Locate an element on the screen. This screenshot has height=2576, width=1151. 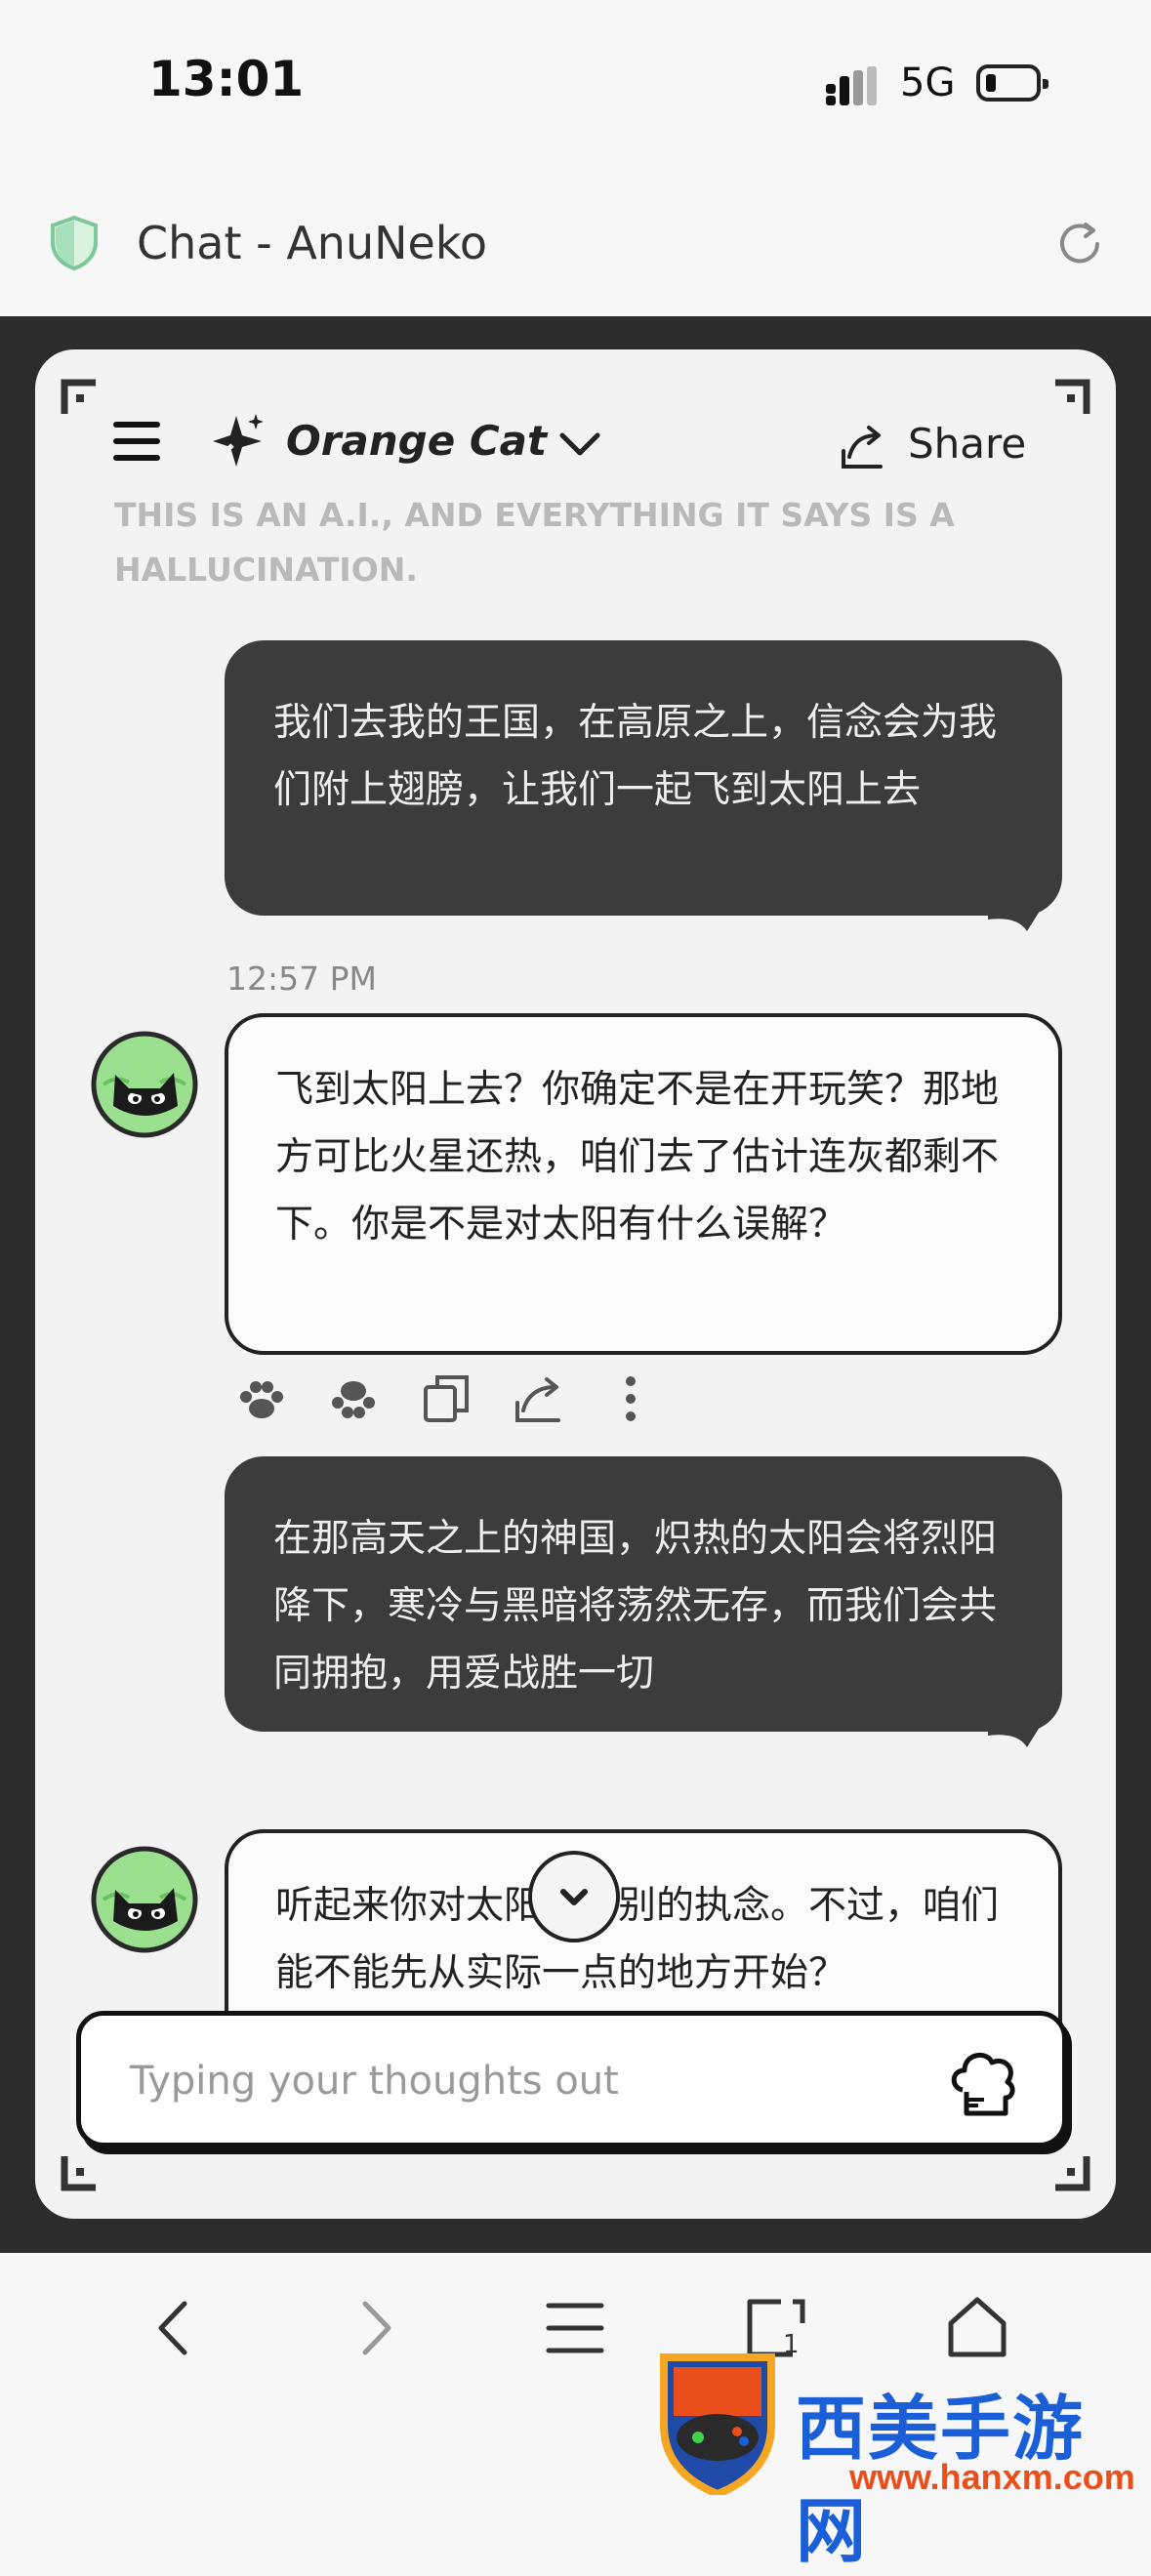
status-time: 13:01 is located at coordinates (226, 79).